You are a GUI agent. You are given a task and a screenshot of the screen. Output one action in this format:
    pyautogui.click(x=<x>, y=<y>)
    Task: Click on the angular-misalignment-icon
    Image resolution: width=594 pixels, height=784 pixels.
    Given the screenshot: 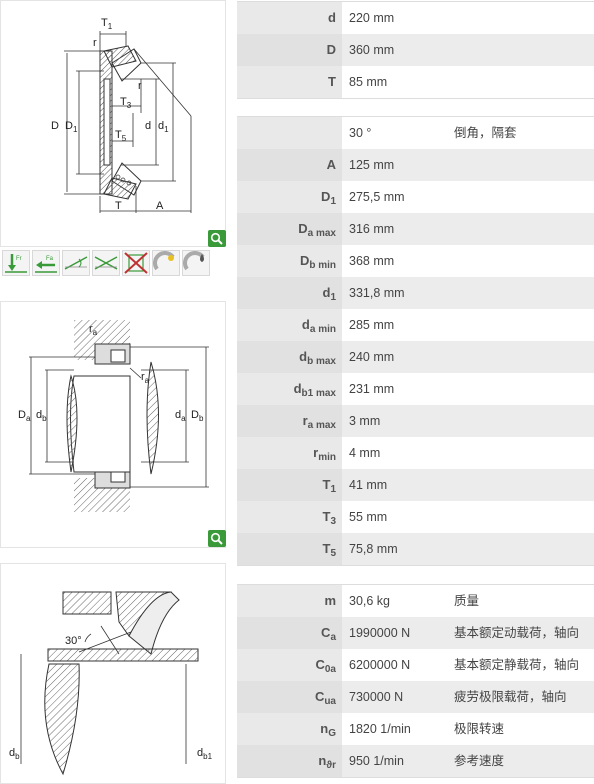 What is the action you would take?
    pyautogui.click(x=106, y=263)
    